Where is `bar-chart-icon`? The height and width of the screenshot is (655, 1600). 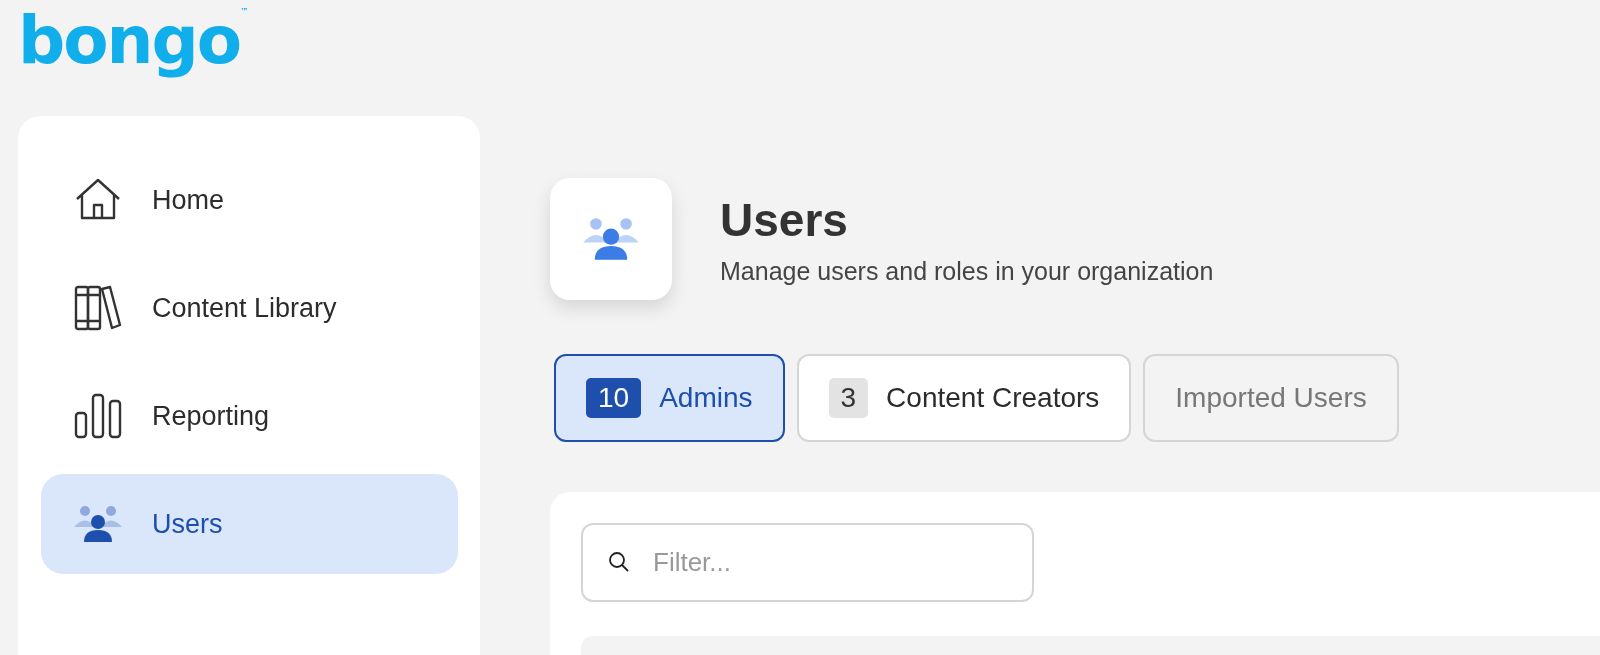 bar-chart-icon is located at coordinates (98, 416).